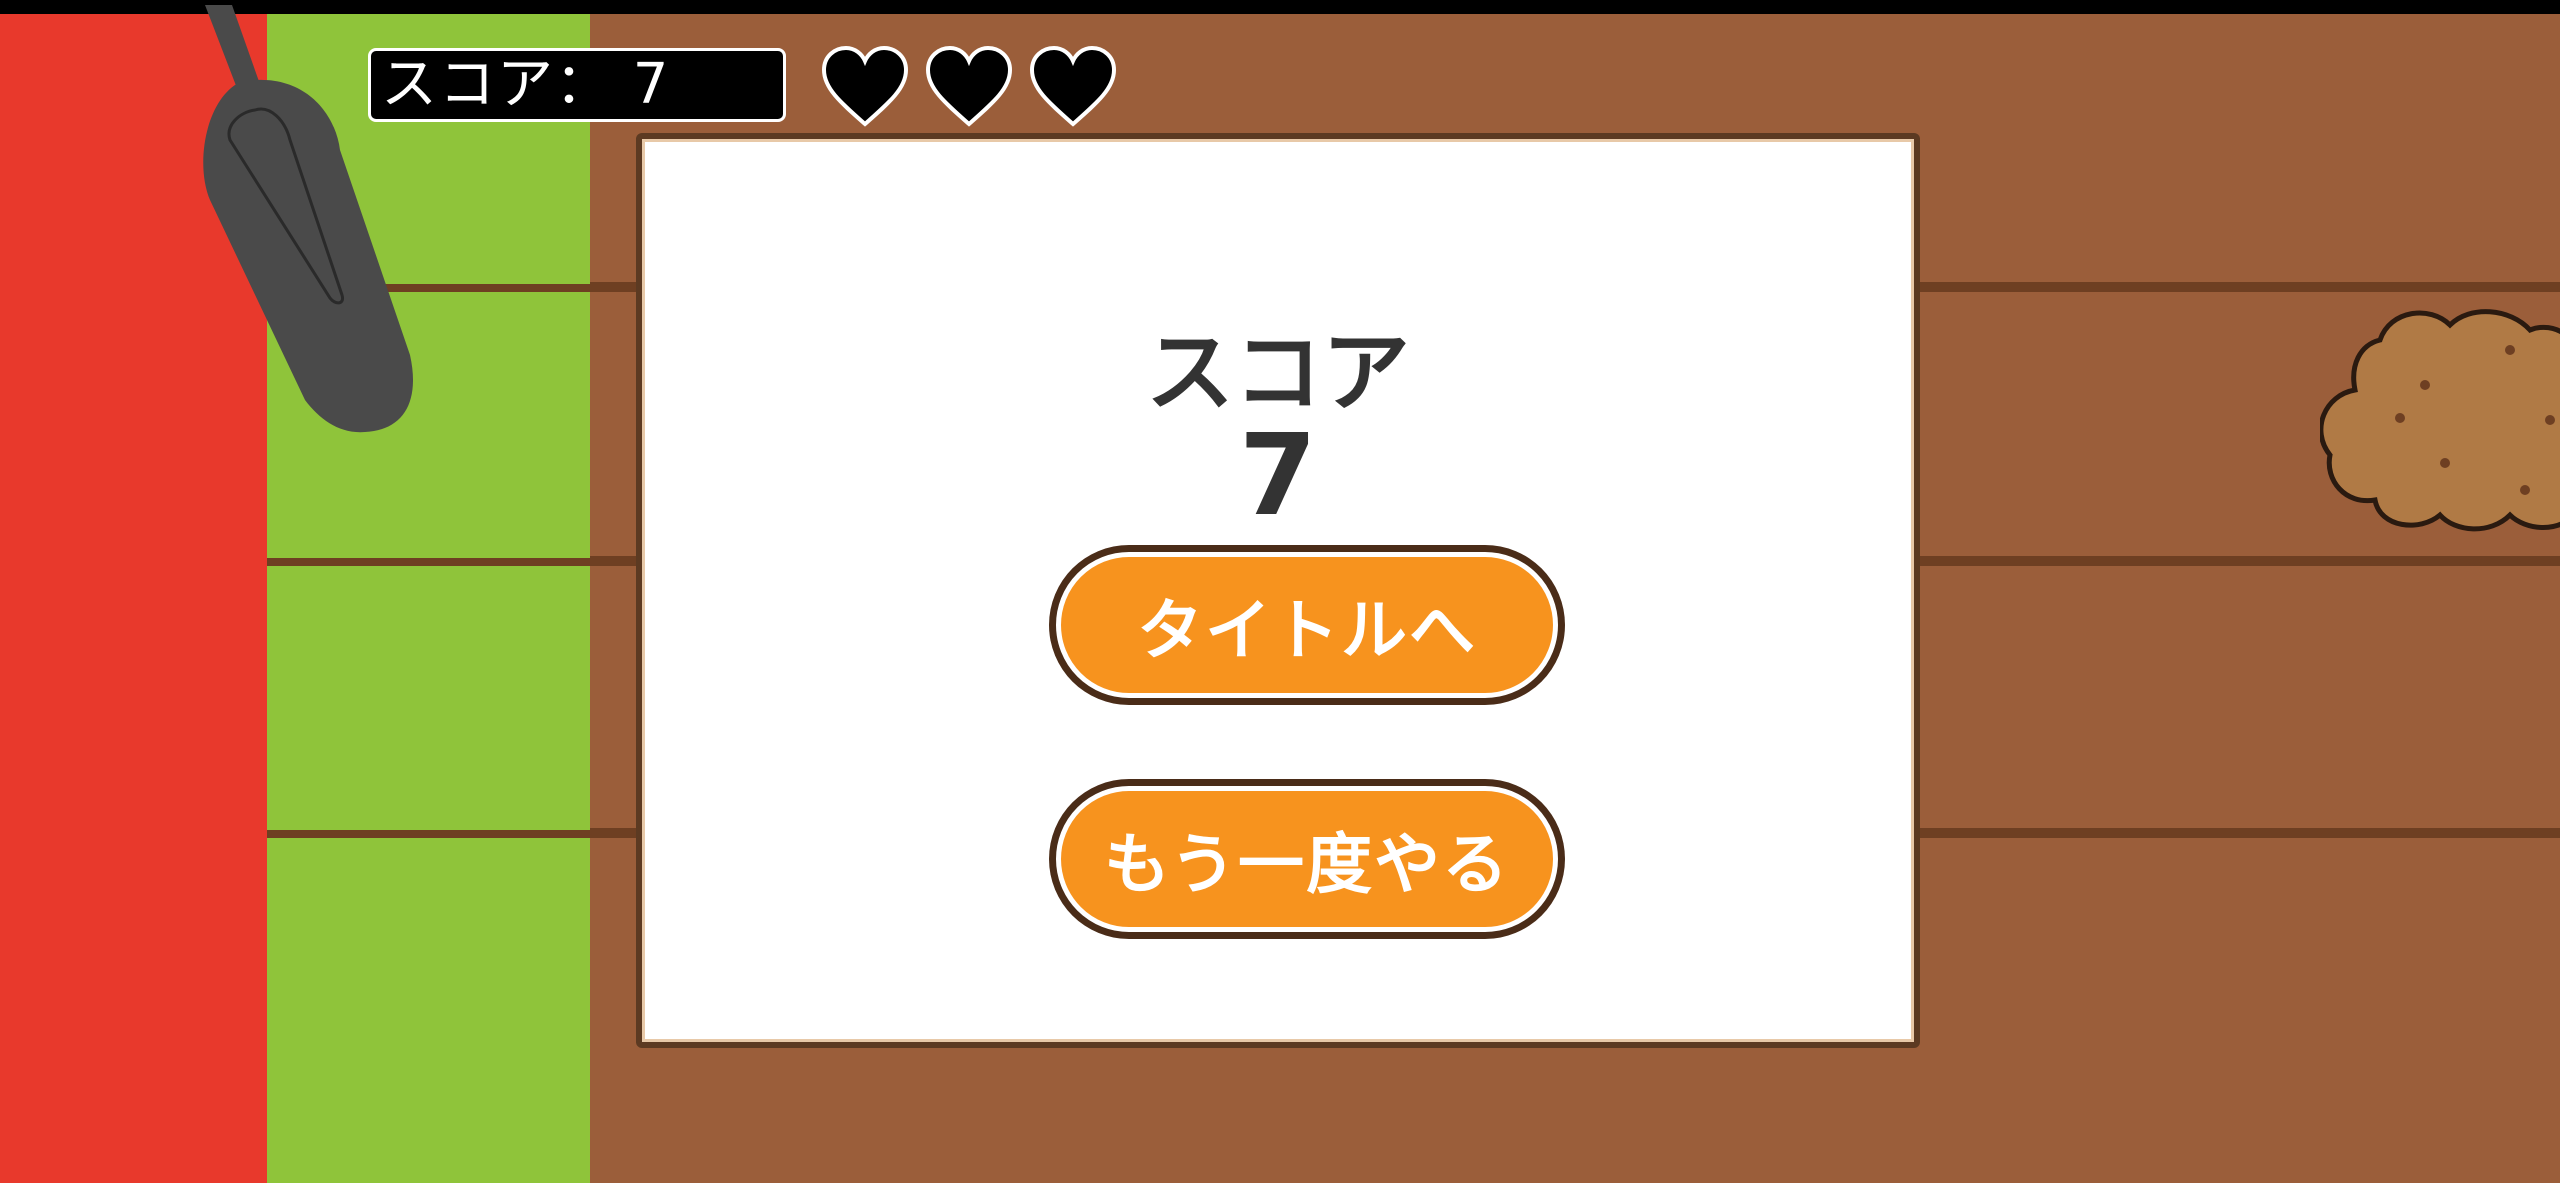  Describe the element at coordinates (1280, 7) in the screenshot. I see `top-edge-bar` at that location.